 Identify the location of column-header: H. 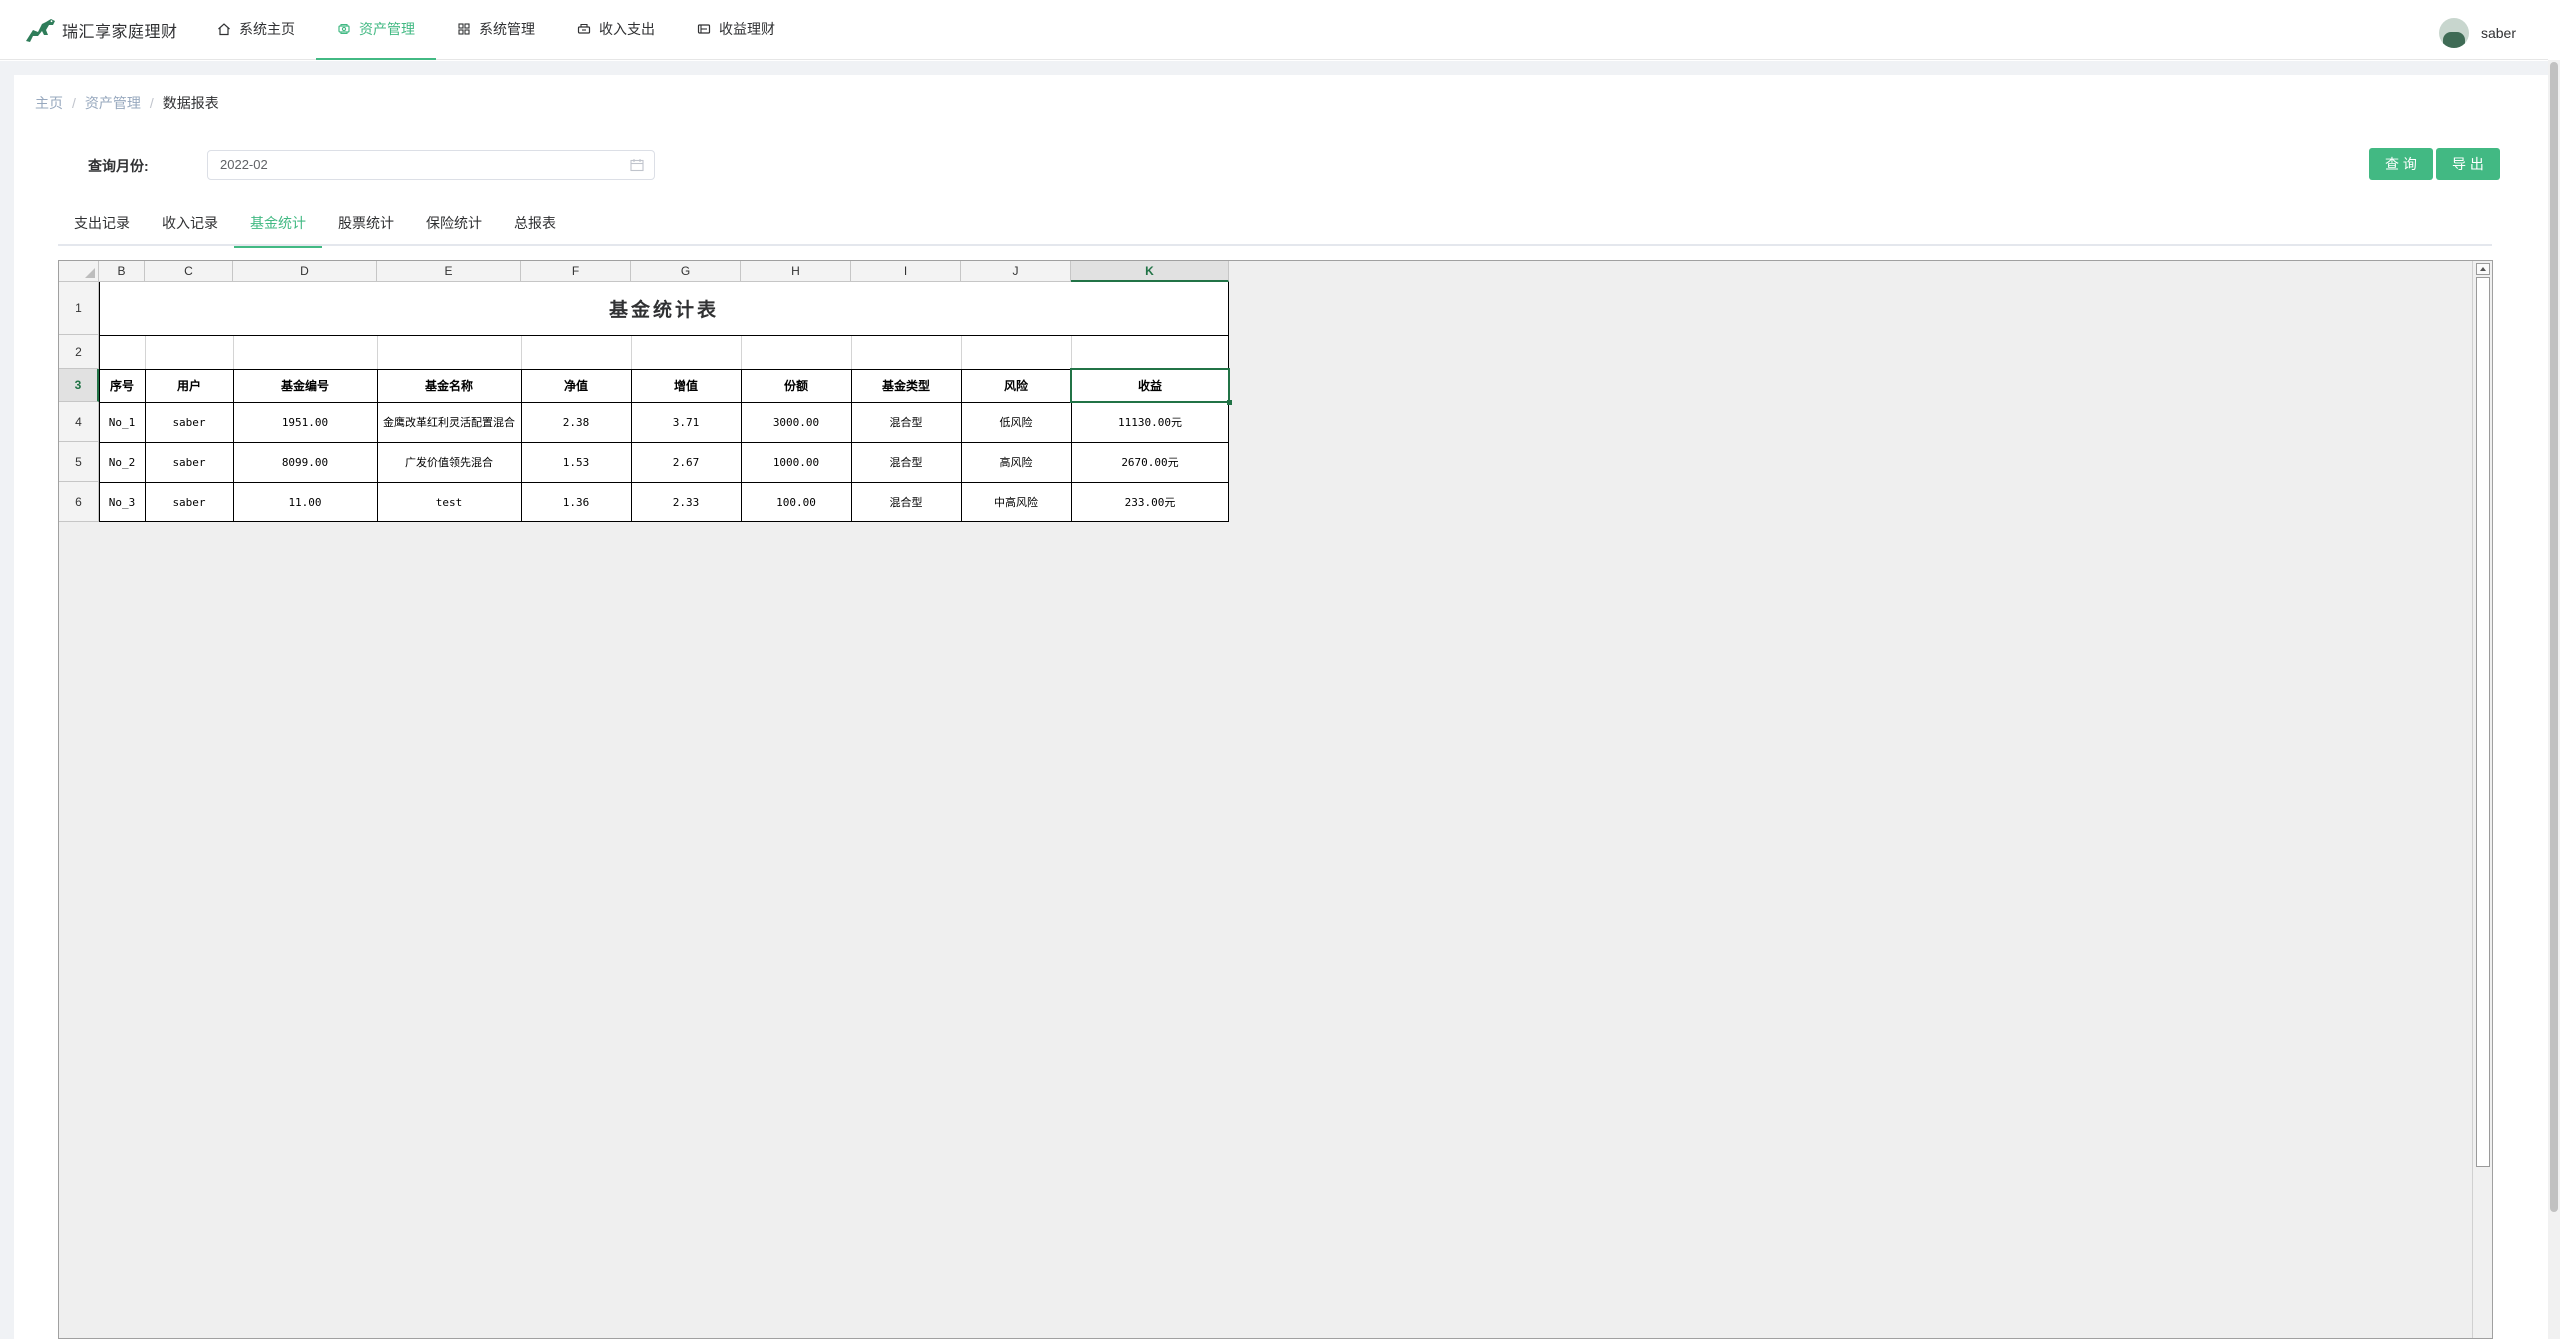
(796, 271).